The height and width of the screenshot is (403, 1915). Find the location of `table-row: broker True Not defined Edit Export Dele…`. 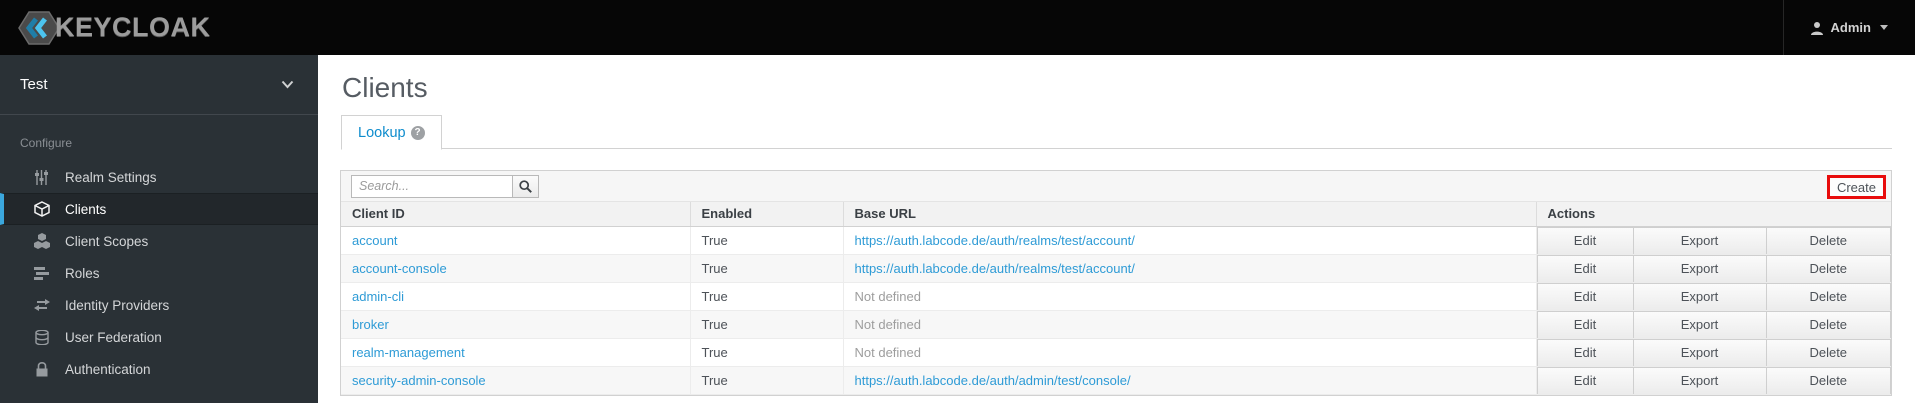

table-row: broker True Not defined Edit Export Dele… is located at coordinates (1116, 324).